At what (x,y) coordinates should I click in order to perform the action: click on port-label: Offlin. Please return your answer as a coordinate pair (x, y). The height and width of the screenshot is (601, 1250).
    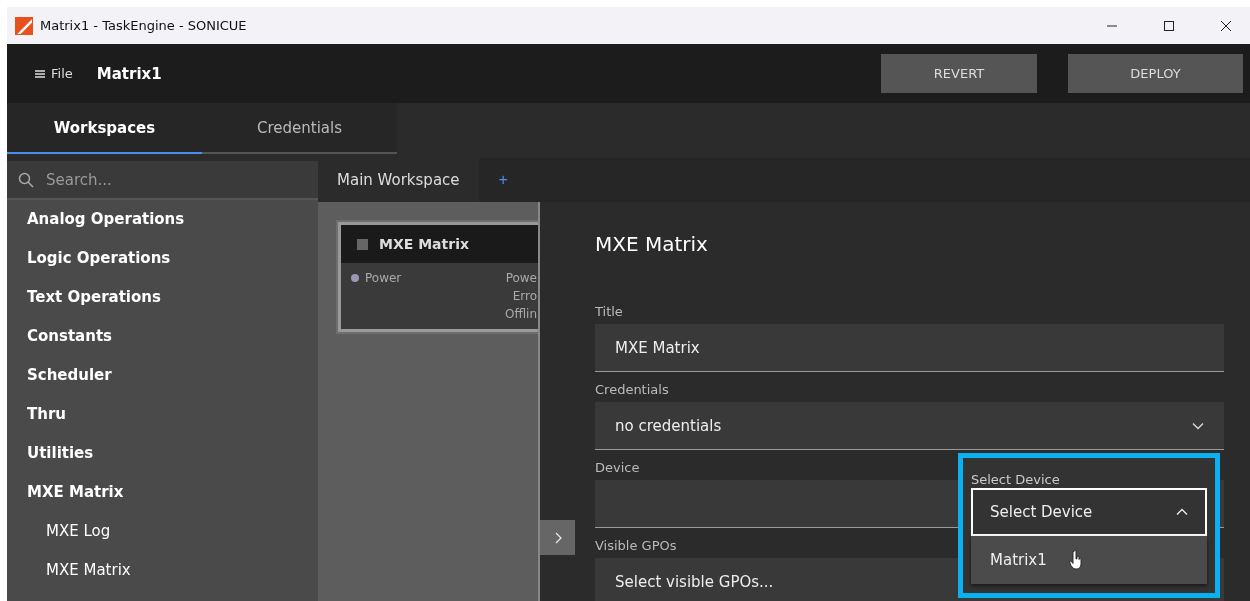
    Looking at the image, I should click on (521, 314).